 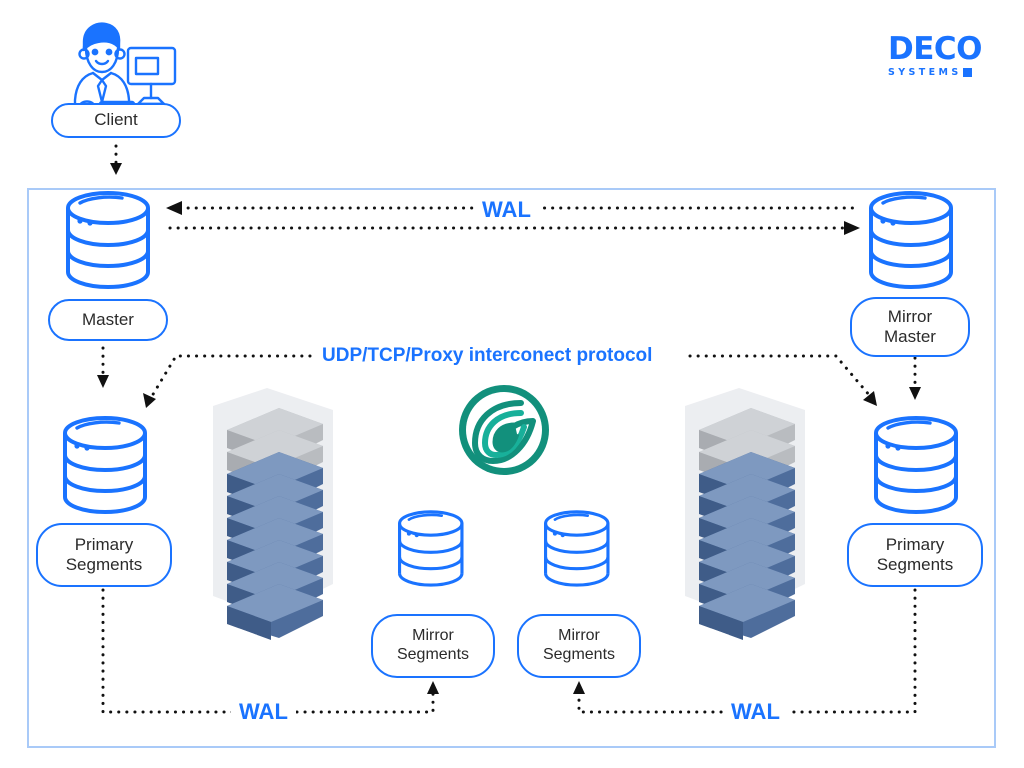 I want to click on node-primary-right-label-line1: Primary, so click(x=915, y=544).